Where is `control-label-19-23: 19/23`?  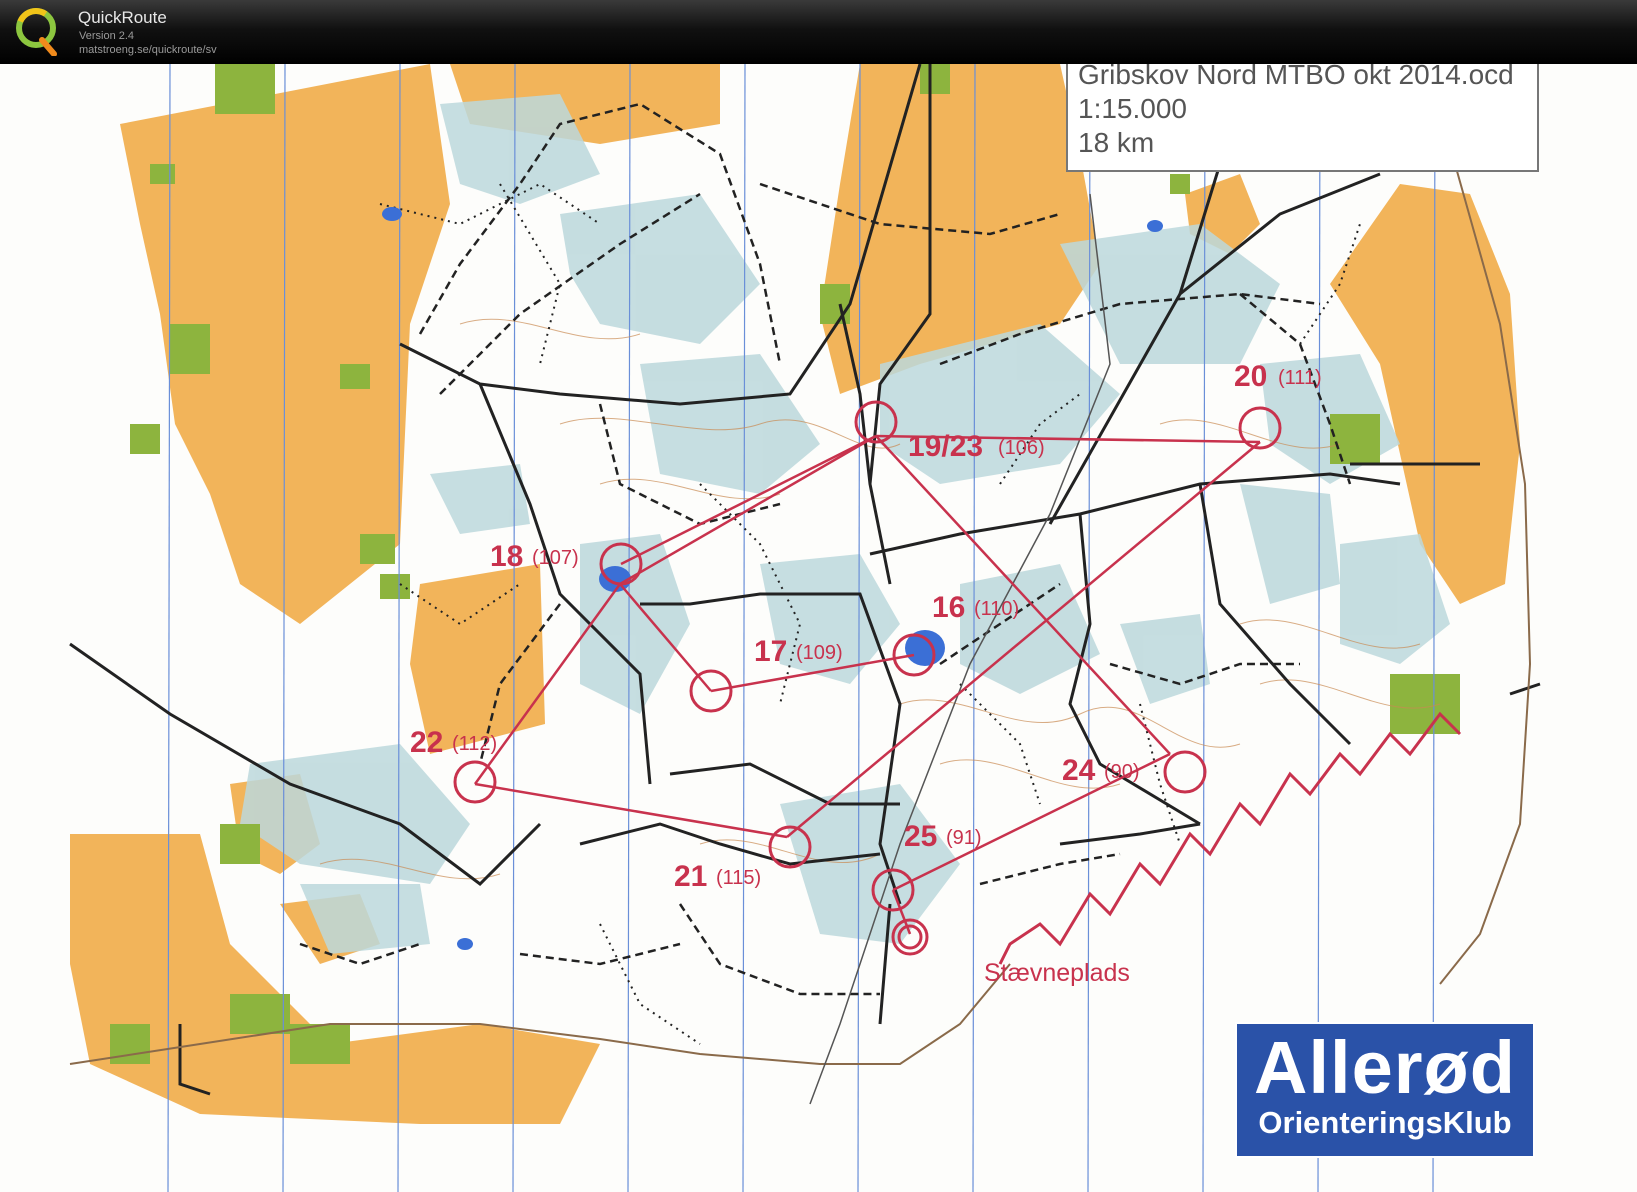
control-label-19-23: 19/23 is located at coordinates (945, 446).